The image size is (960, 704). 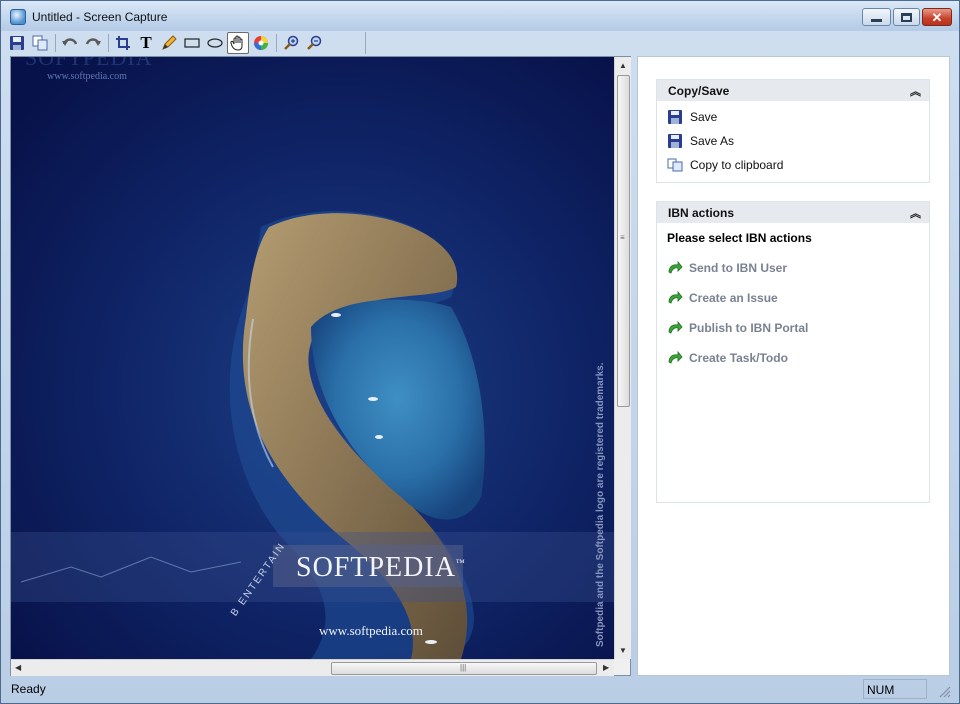 What do you see at coordinates (28, 689) in the screenshot?
I see `status-text: Ready` at bounding box center [28, 689].